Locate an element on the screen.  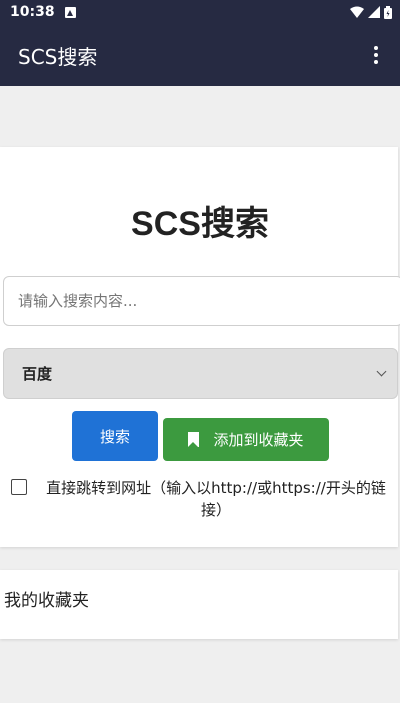
battery-icon is located at coordinates (388, 12).